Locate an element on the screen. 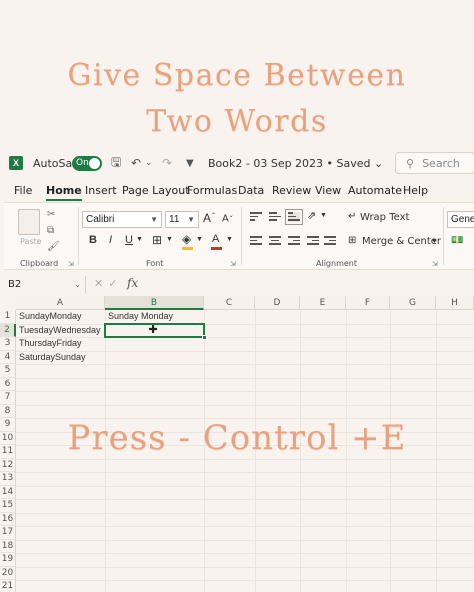 The image size is (474, 592). name-box: B2 ⌄ is located at coordinates (45, 284).